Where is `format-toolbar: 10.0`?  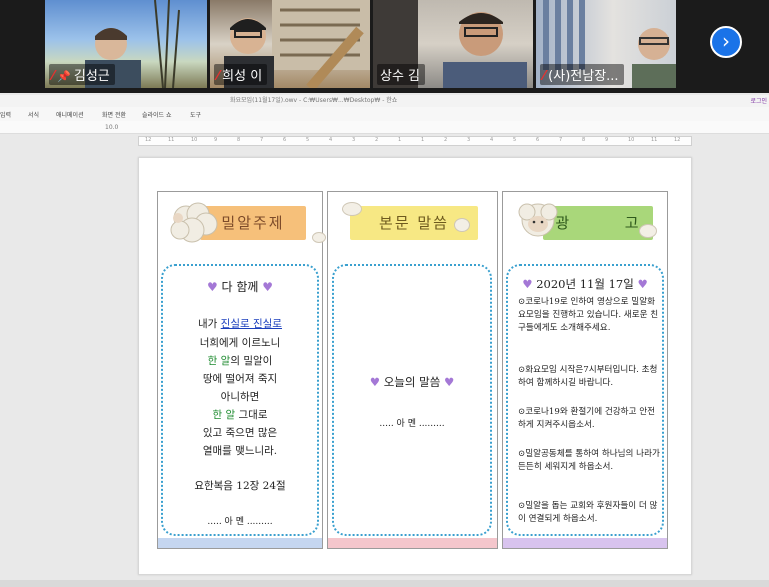
format-toolbar: 10.0 is located at coordinates (384, 127).